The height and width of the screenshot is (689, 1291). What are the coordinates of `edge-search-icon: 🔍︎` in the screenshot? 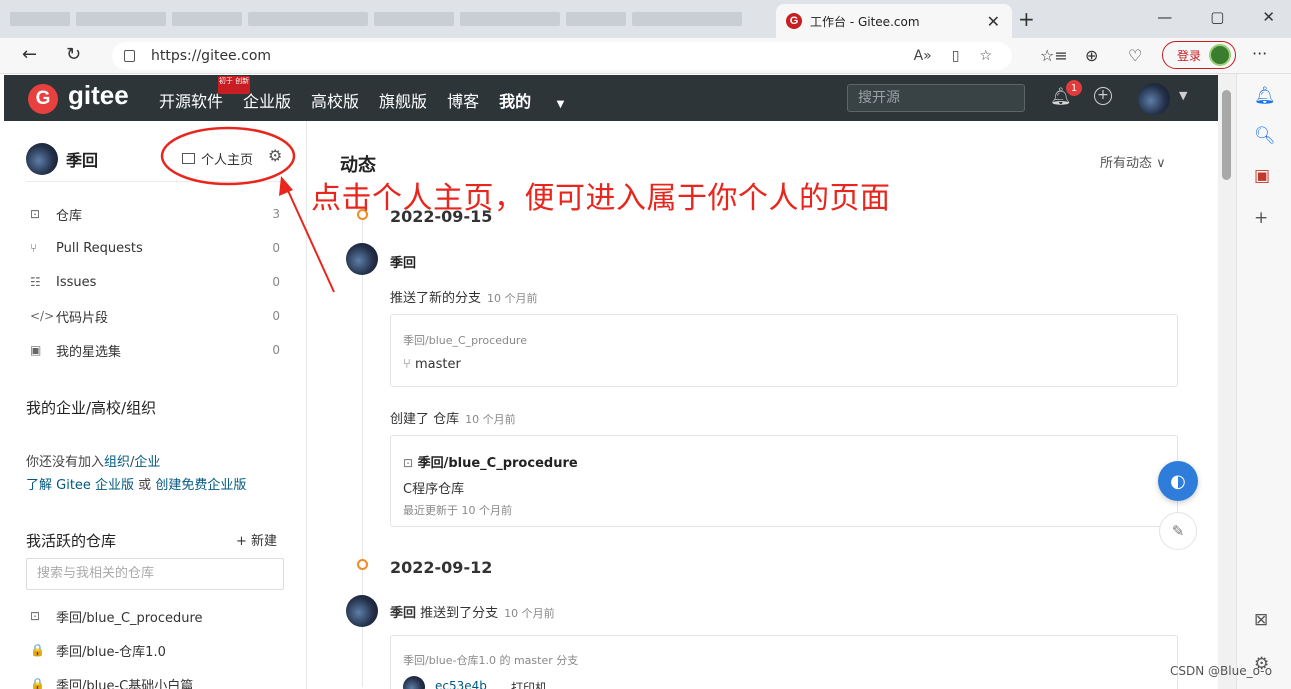 It's located at (1265, 136).